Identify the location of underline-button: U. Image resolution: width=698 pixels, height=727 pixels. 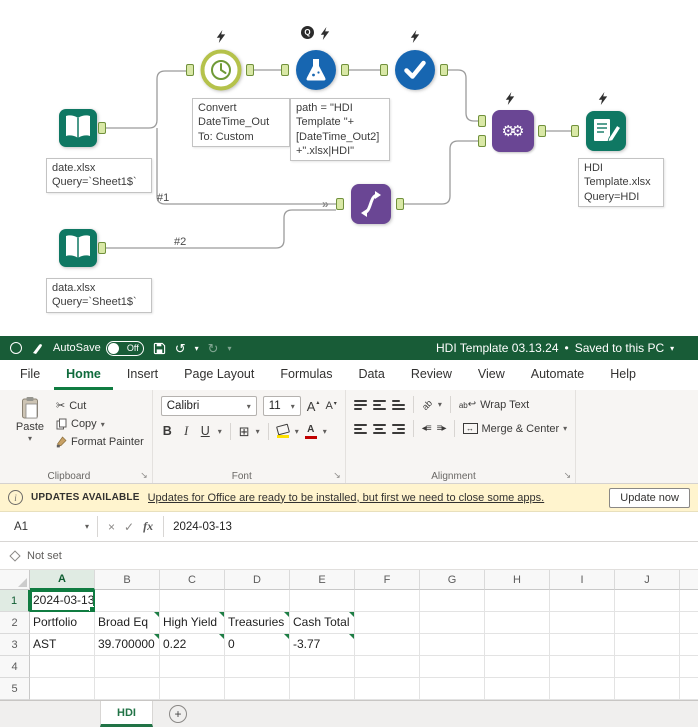
(205, 431).